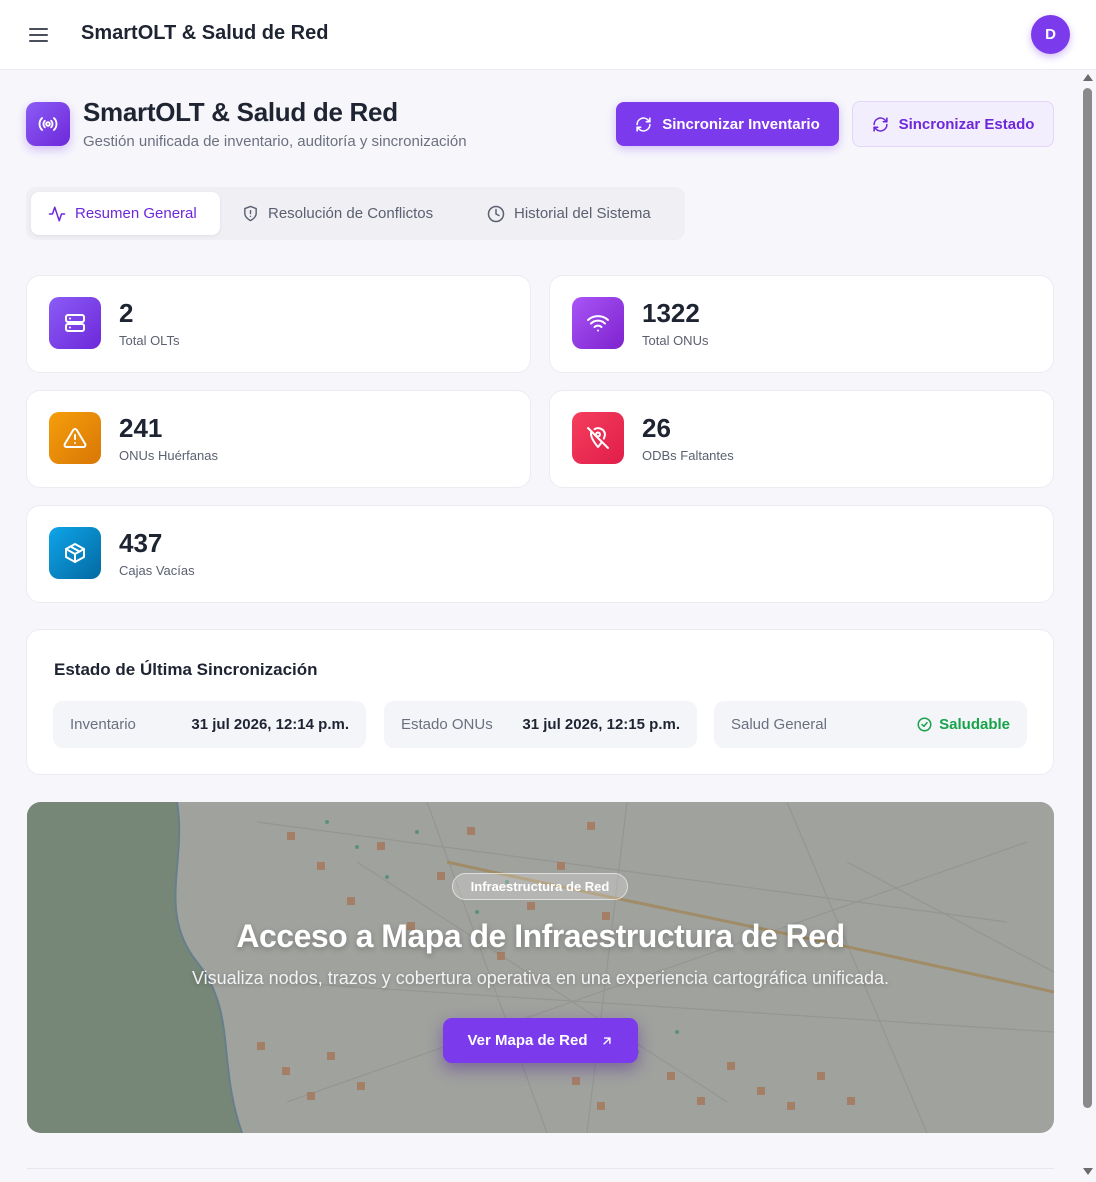  I want to click on stat-label: Cajas Vacías, so click(157, 570).